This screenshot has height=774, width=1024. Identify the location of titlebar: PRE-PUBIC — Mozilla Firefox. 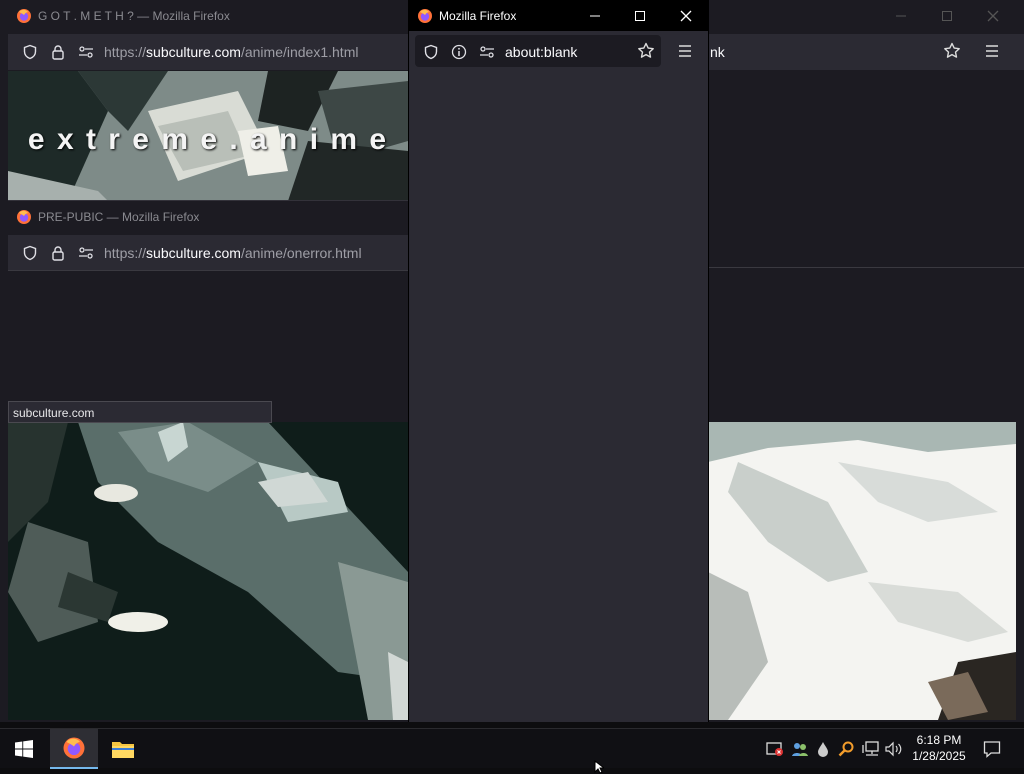
(208, 216).